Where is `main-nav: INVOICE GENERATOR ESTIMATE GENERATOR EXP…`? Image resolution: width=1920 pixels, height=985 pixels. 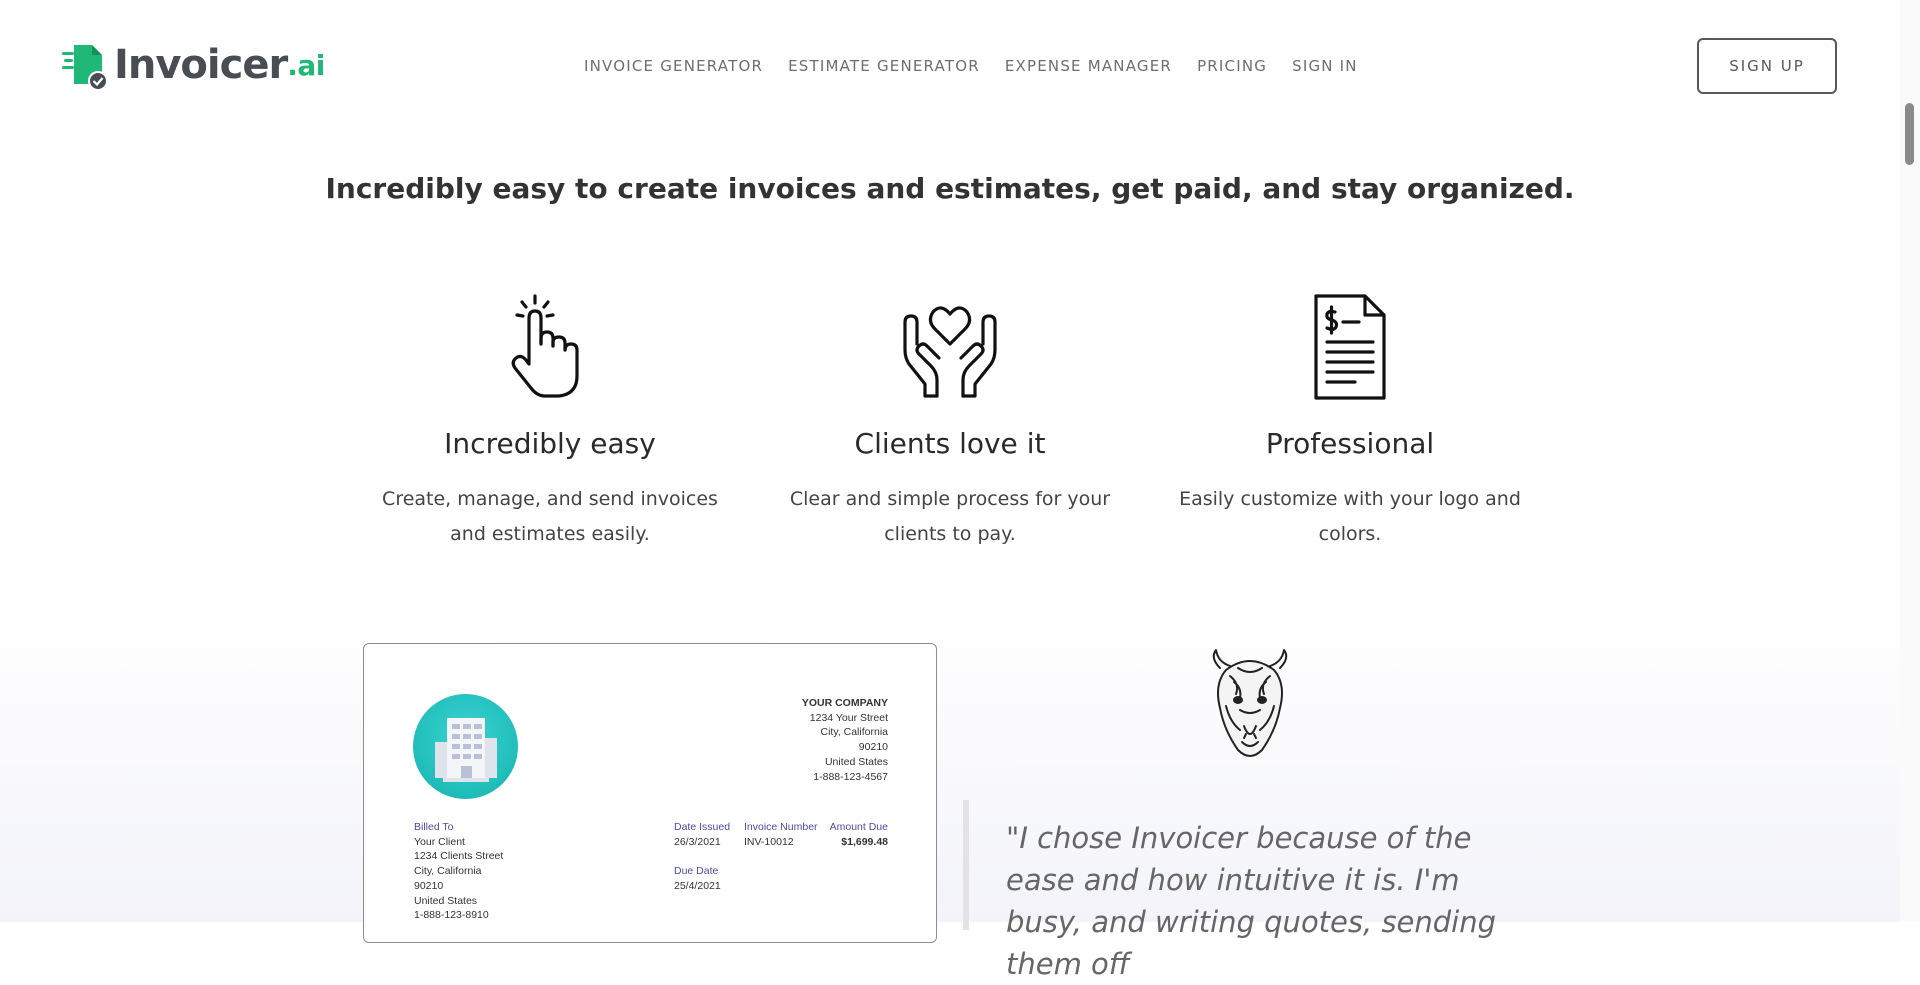 main-nav: INVOICE GENERATOR ESTIMATE GENERATOR EXP… is located at coordinates (983, 66).